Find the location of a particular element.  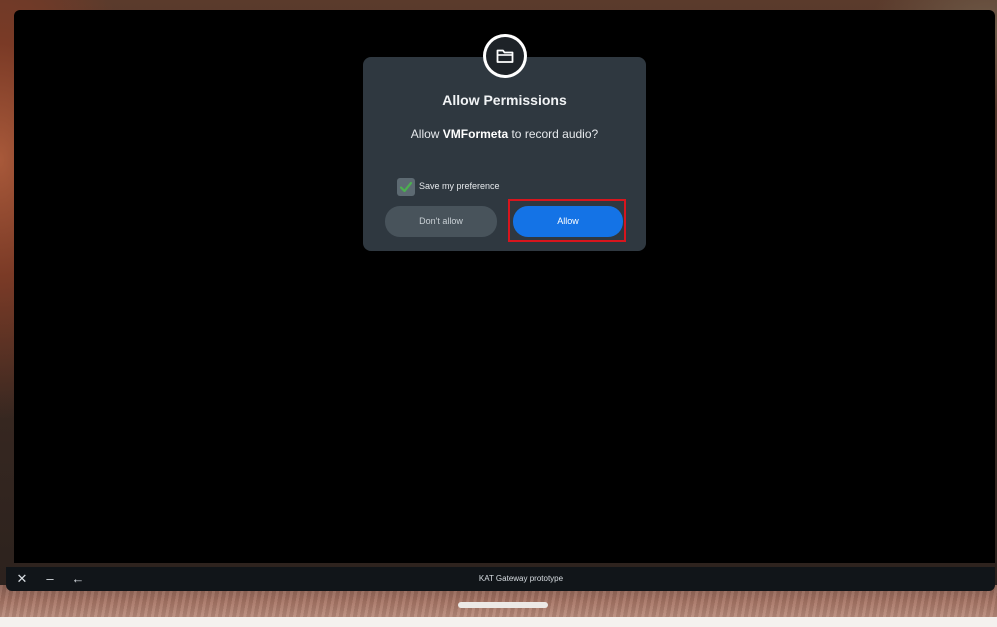

window-title: KAT Gateway prototype is located at coordinates (521, 578).